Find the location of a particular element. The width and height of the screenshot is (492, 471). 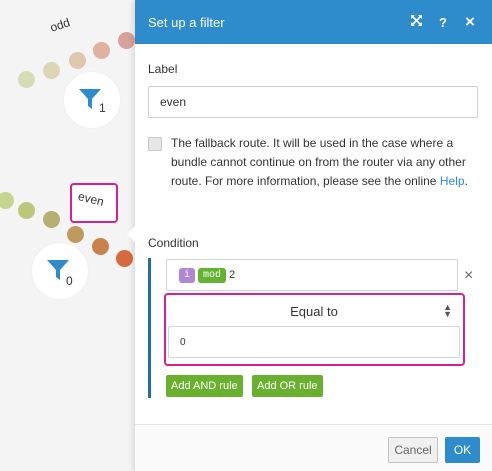

route-label-even: even is located at coordinates (94, 203).